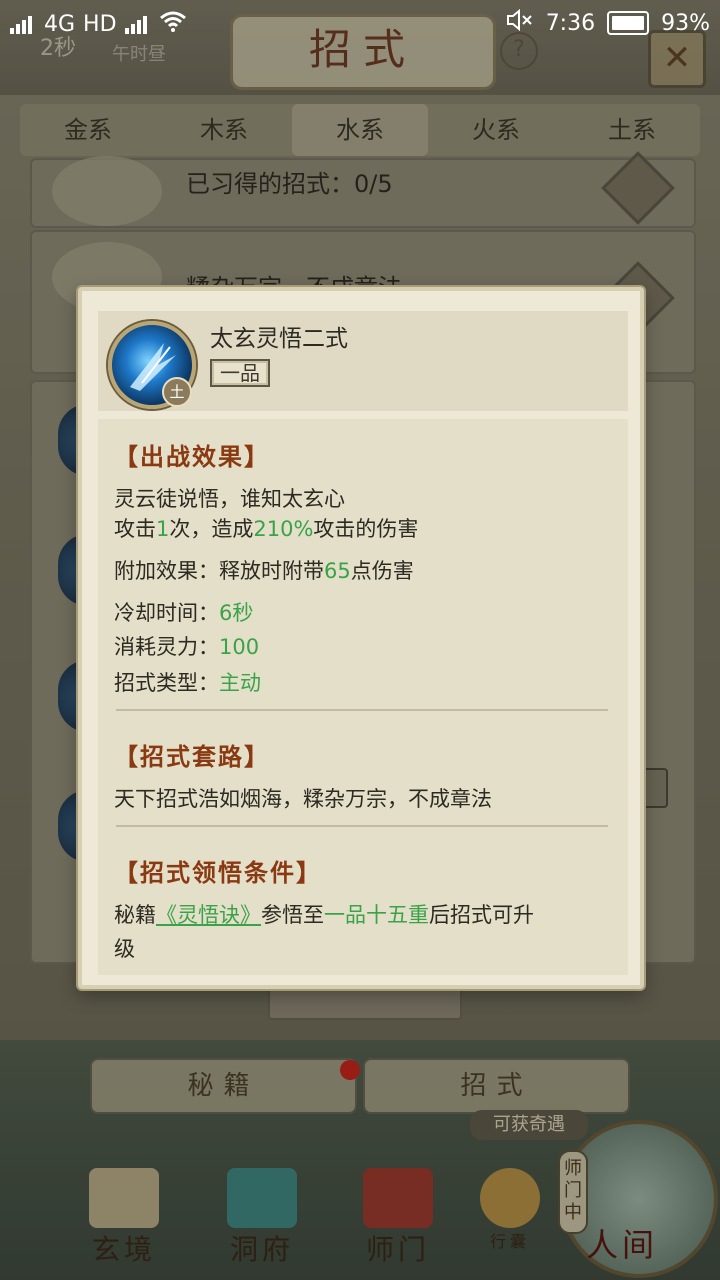  I want to click on routine-text: 天下招式浩如烟海，糅杂万宗，不成章法, so click(303, 799).